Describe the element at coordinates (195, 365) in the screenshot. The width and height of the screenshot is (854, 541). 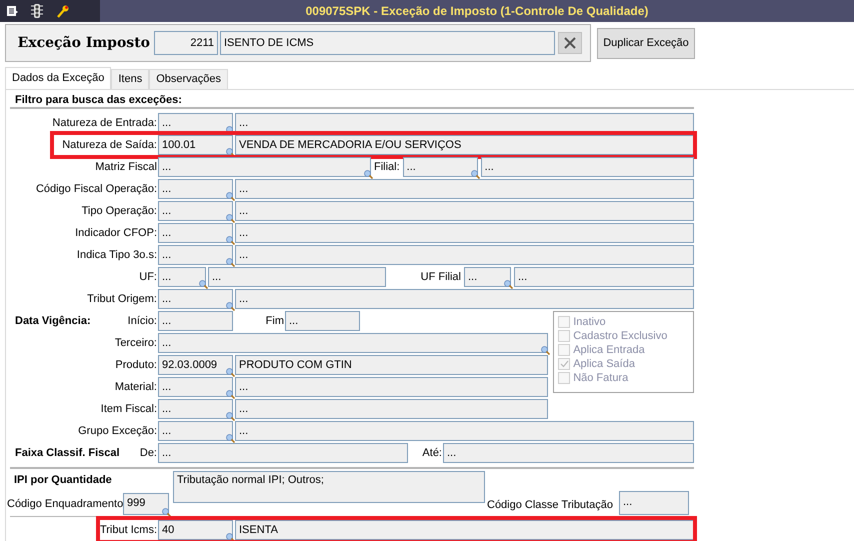
I see `input-field: 92.03.0009` at that location.